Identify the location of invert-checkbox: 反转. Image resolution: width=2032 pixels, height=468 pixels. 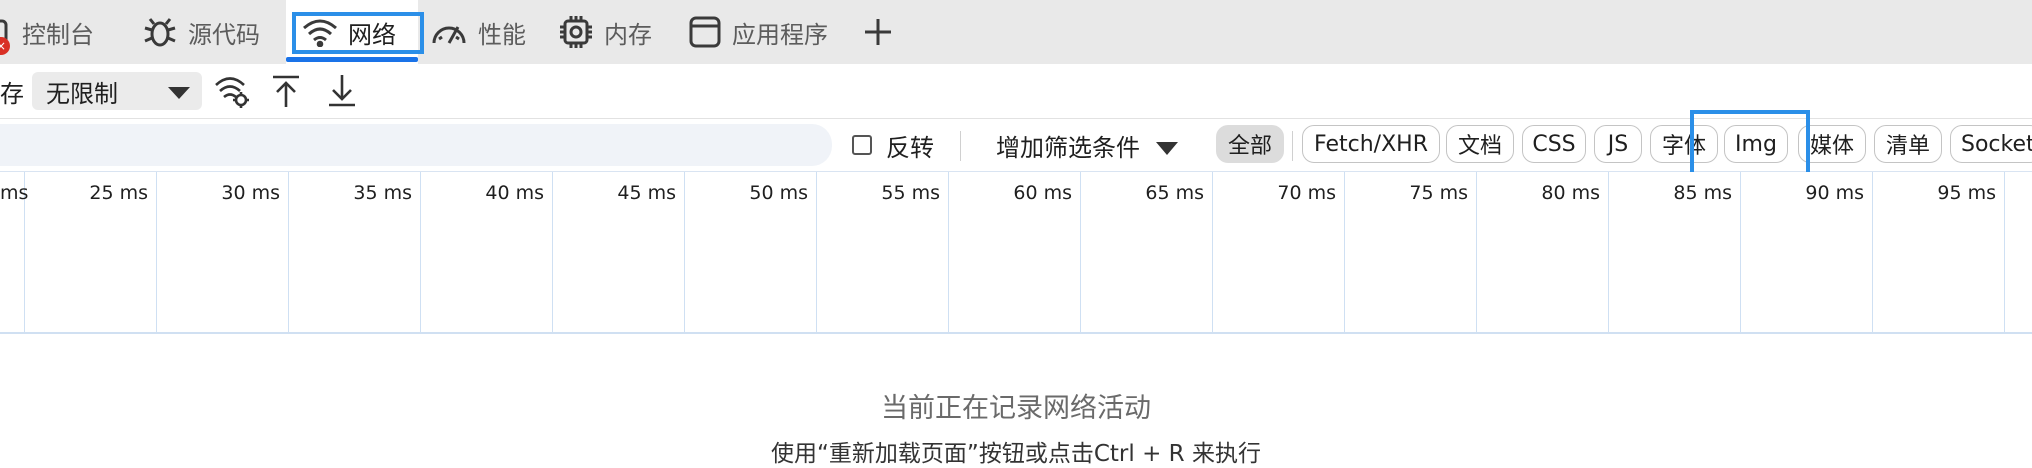
(893, 145).